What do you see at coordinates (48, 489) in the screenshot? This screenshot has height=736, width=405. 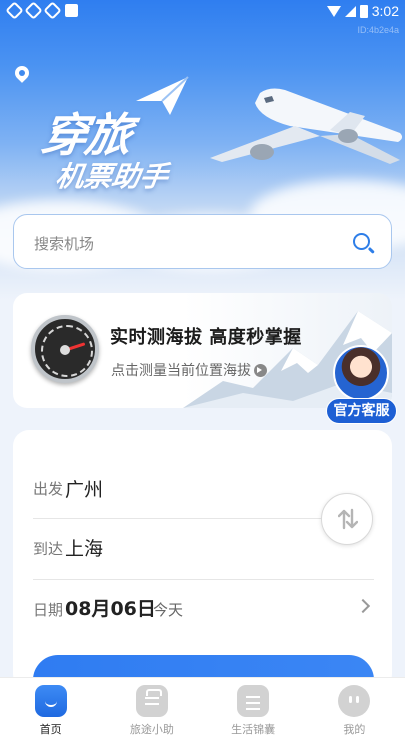 I see `depart-label: 出发` at bounding box center [48, 489].